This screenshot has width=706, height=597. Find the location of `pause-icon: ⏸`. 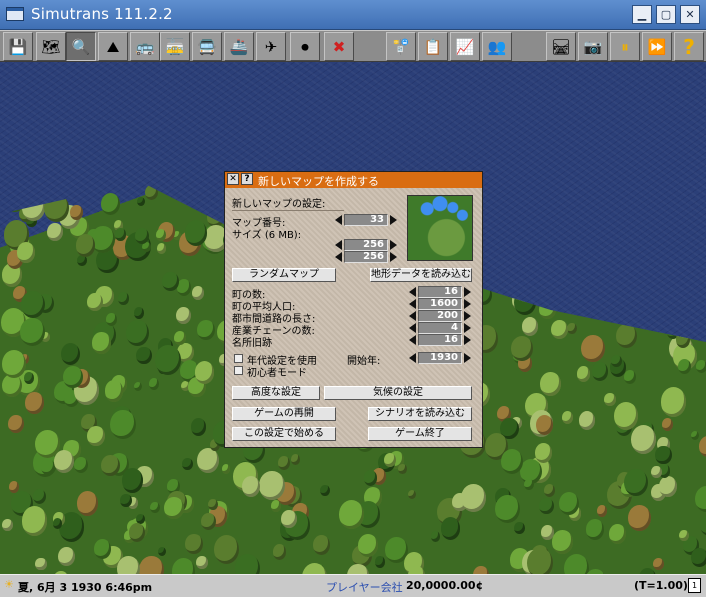

pause-icon: ⏸ is located at coordinates (625, 46).